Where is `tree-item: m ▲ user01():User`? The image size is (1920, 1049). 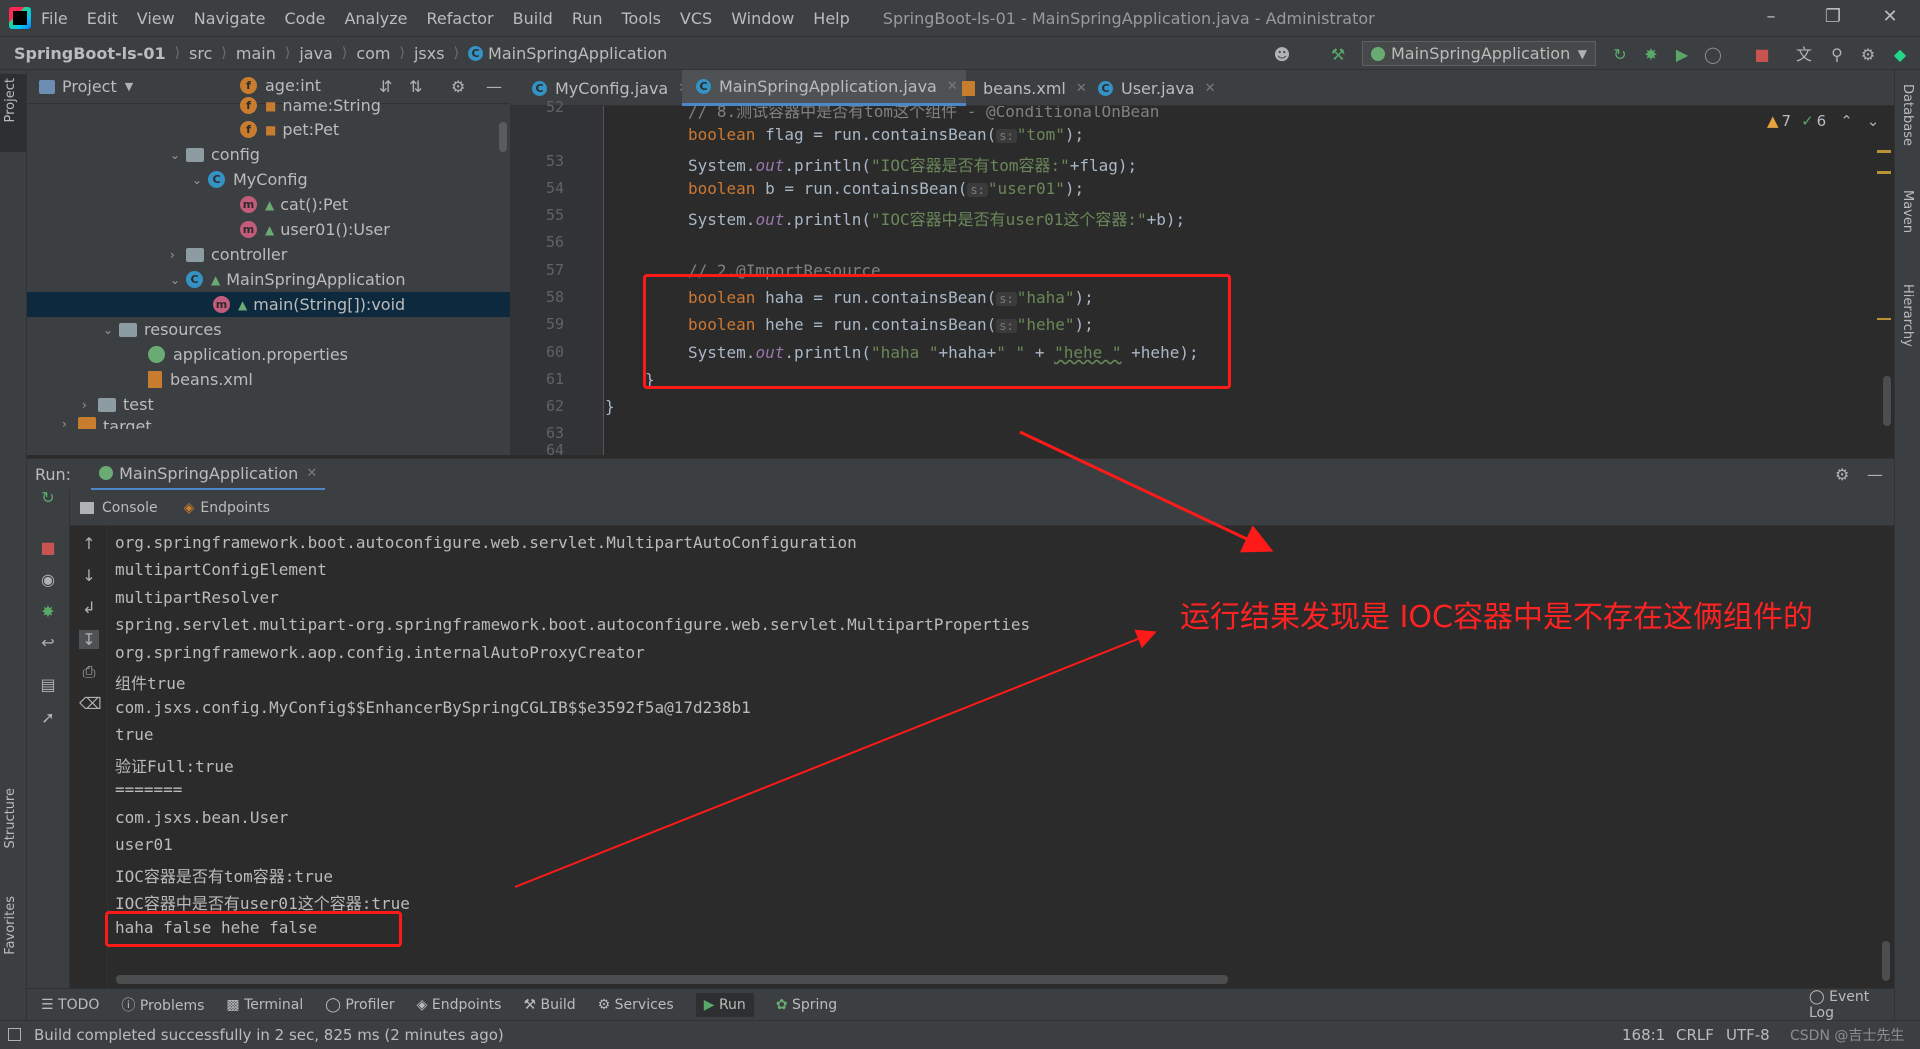 tree-item: m ▲ user01():User is located at coordinates (315, 229).